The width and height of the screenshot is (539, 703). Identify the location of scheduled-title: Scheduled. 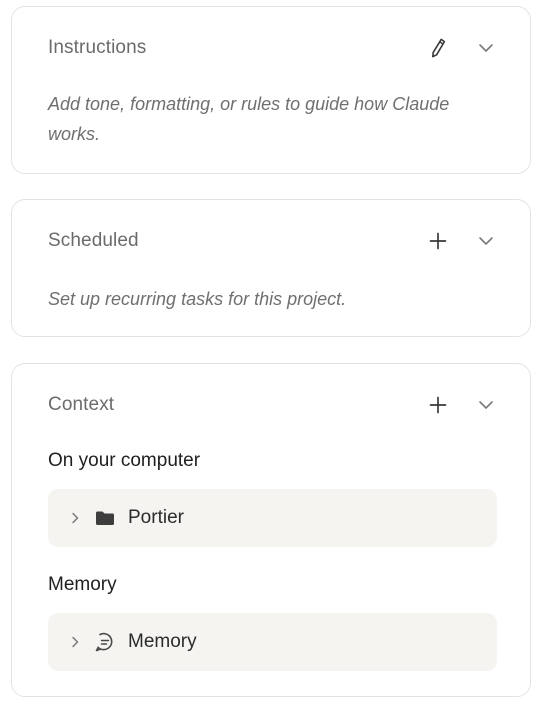
(93, 240).